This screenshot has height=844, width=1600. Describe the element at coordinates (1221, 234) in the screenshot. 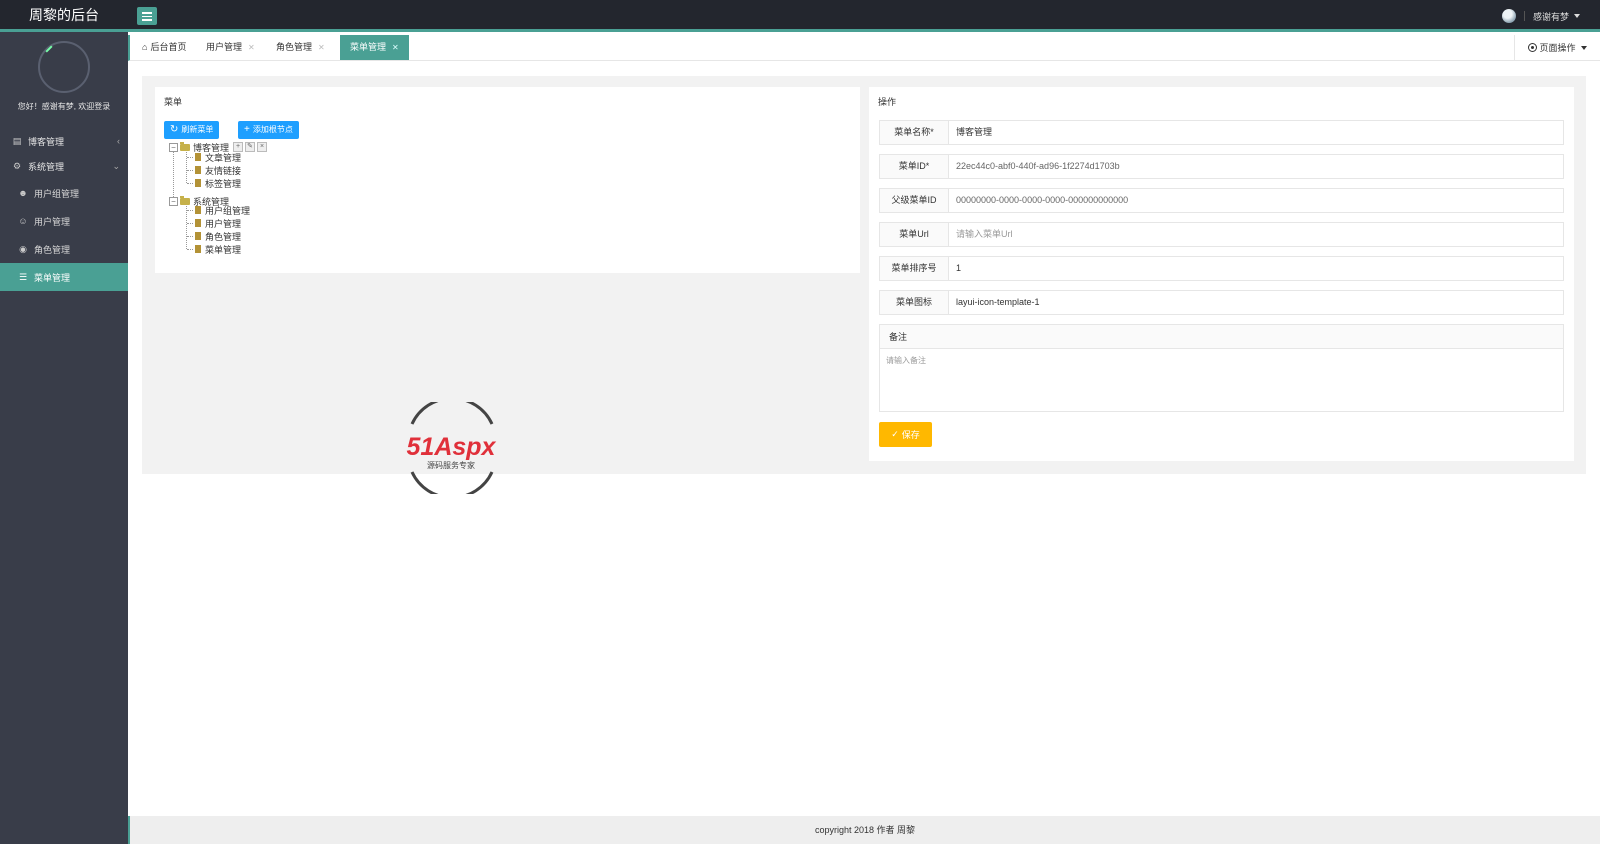

I see `menu-url-field: 菜单Url 请输入菜单Url` at that location.